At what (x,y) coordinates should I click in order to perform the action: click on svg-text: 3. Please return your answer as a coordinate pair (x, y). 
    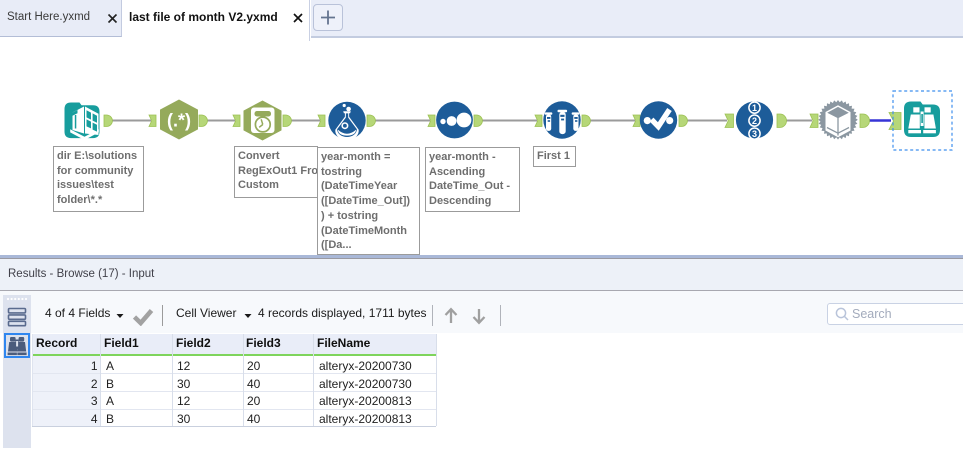
    Looking at the image, I should click on (754, 134).